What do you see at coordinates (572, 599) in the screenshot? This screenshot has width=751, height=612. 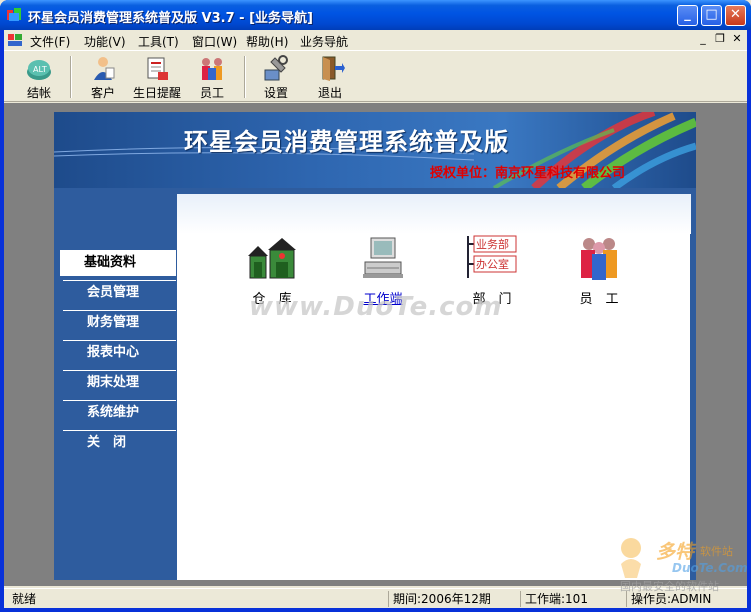 I see `status-terminal: 工作端:101` at bounding box center [572, 599].